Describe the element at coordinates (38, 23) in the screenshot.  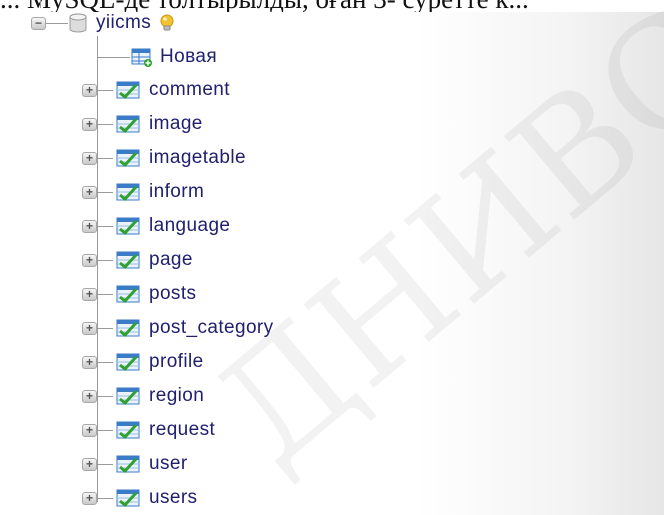
I see `collapse-toggle: −` at that location.